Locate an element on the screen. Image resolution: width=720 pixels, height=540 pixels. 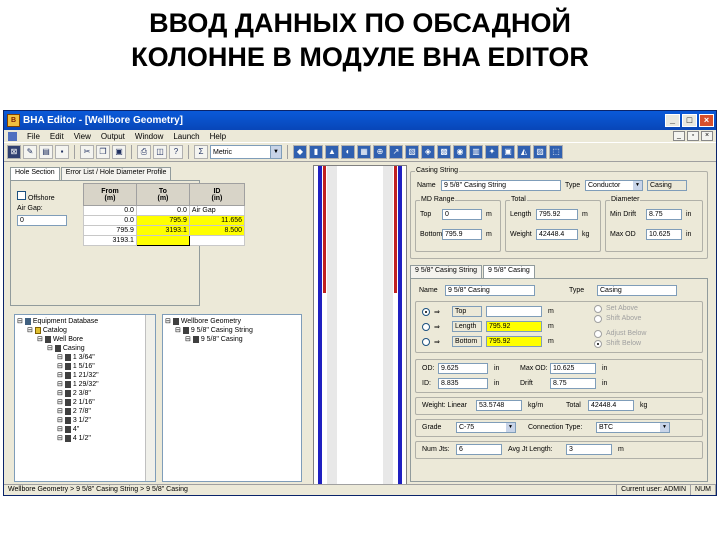
casing-top-input is located at coordinates (514, 311).